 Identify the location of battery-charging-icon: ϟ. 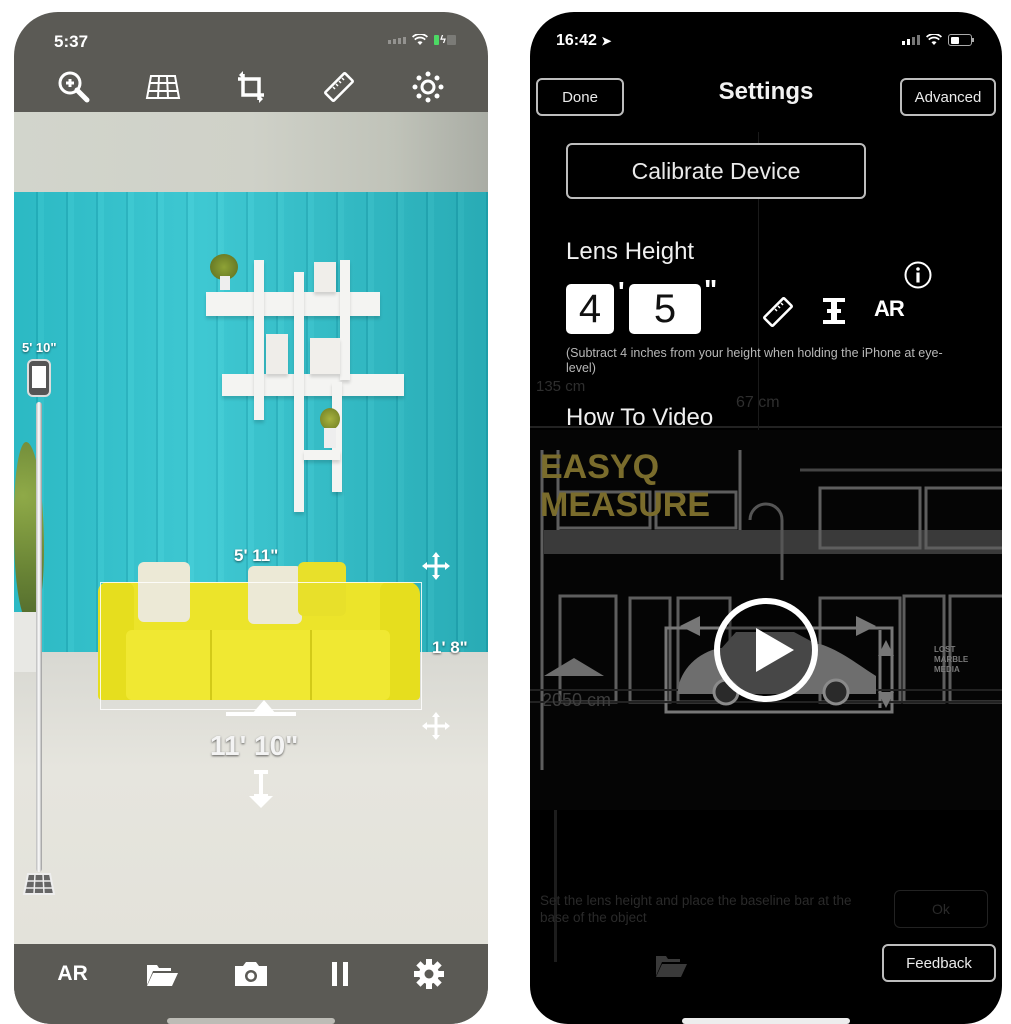
(445, 40).